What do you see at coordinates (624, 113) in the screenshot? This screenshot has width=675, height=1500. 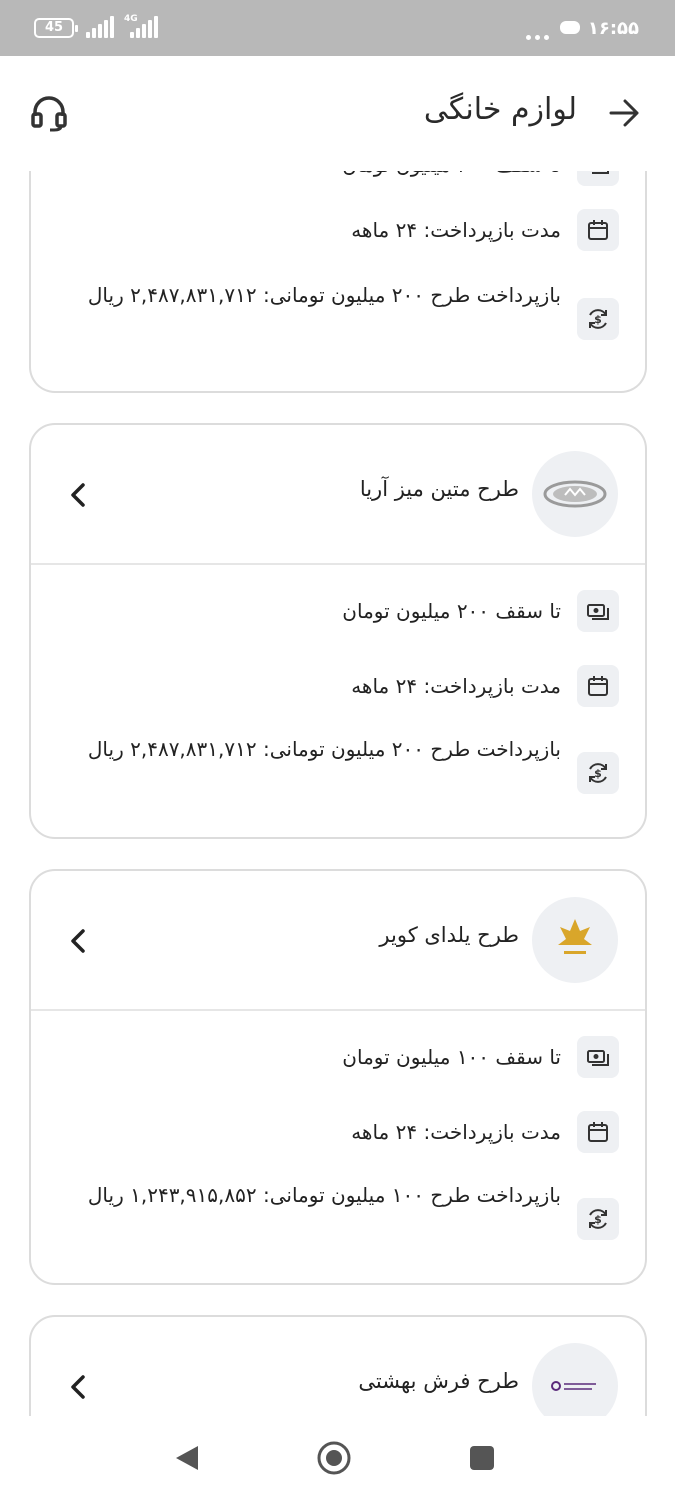 I see `arrow-right-icon` at bounding box center [624, 113].